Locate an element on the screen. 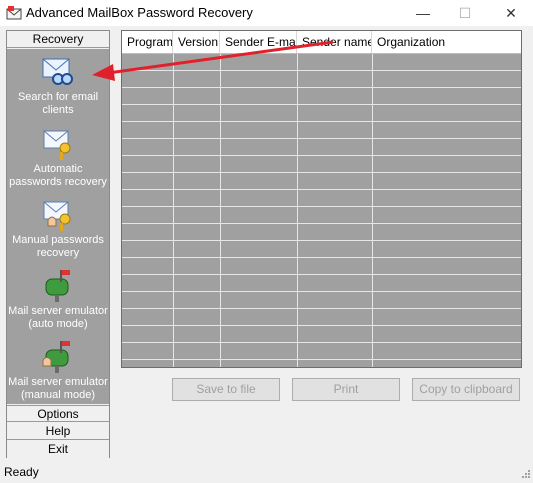  maximize-button: ☐ is located at coordinates (465, 13).